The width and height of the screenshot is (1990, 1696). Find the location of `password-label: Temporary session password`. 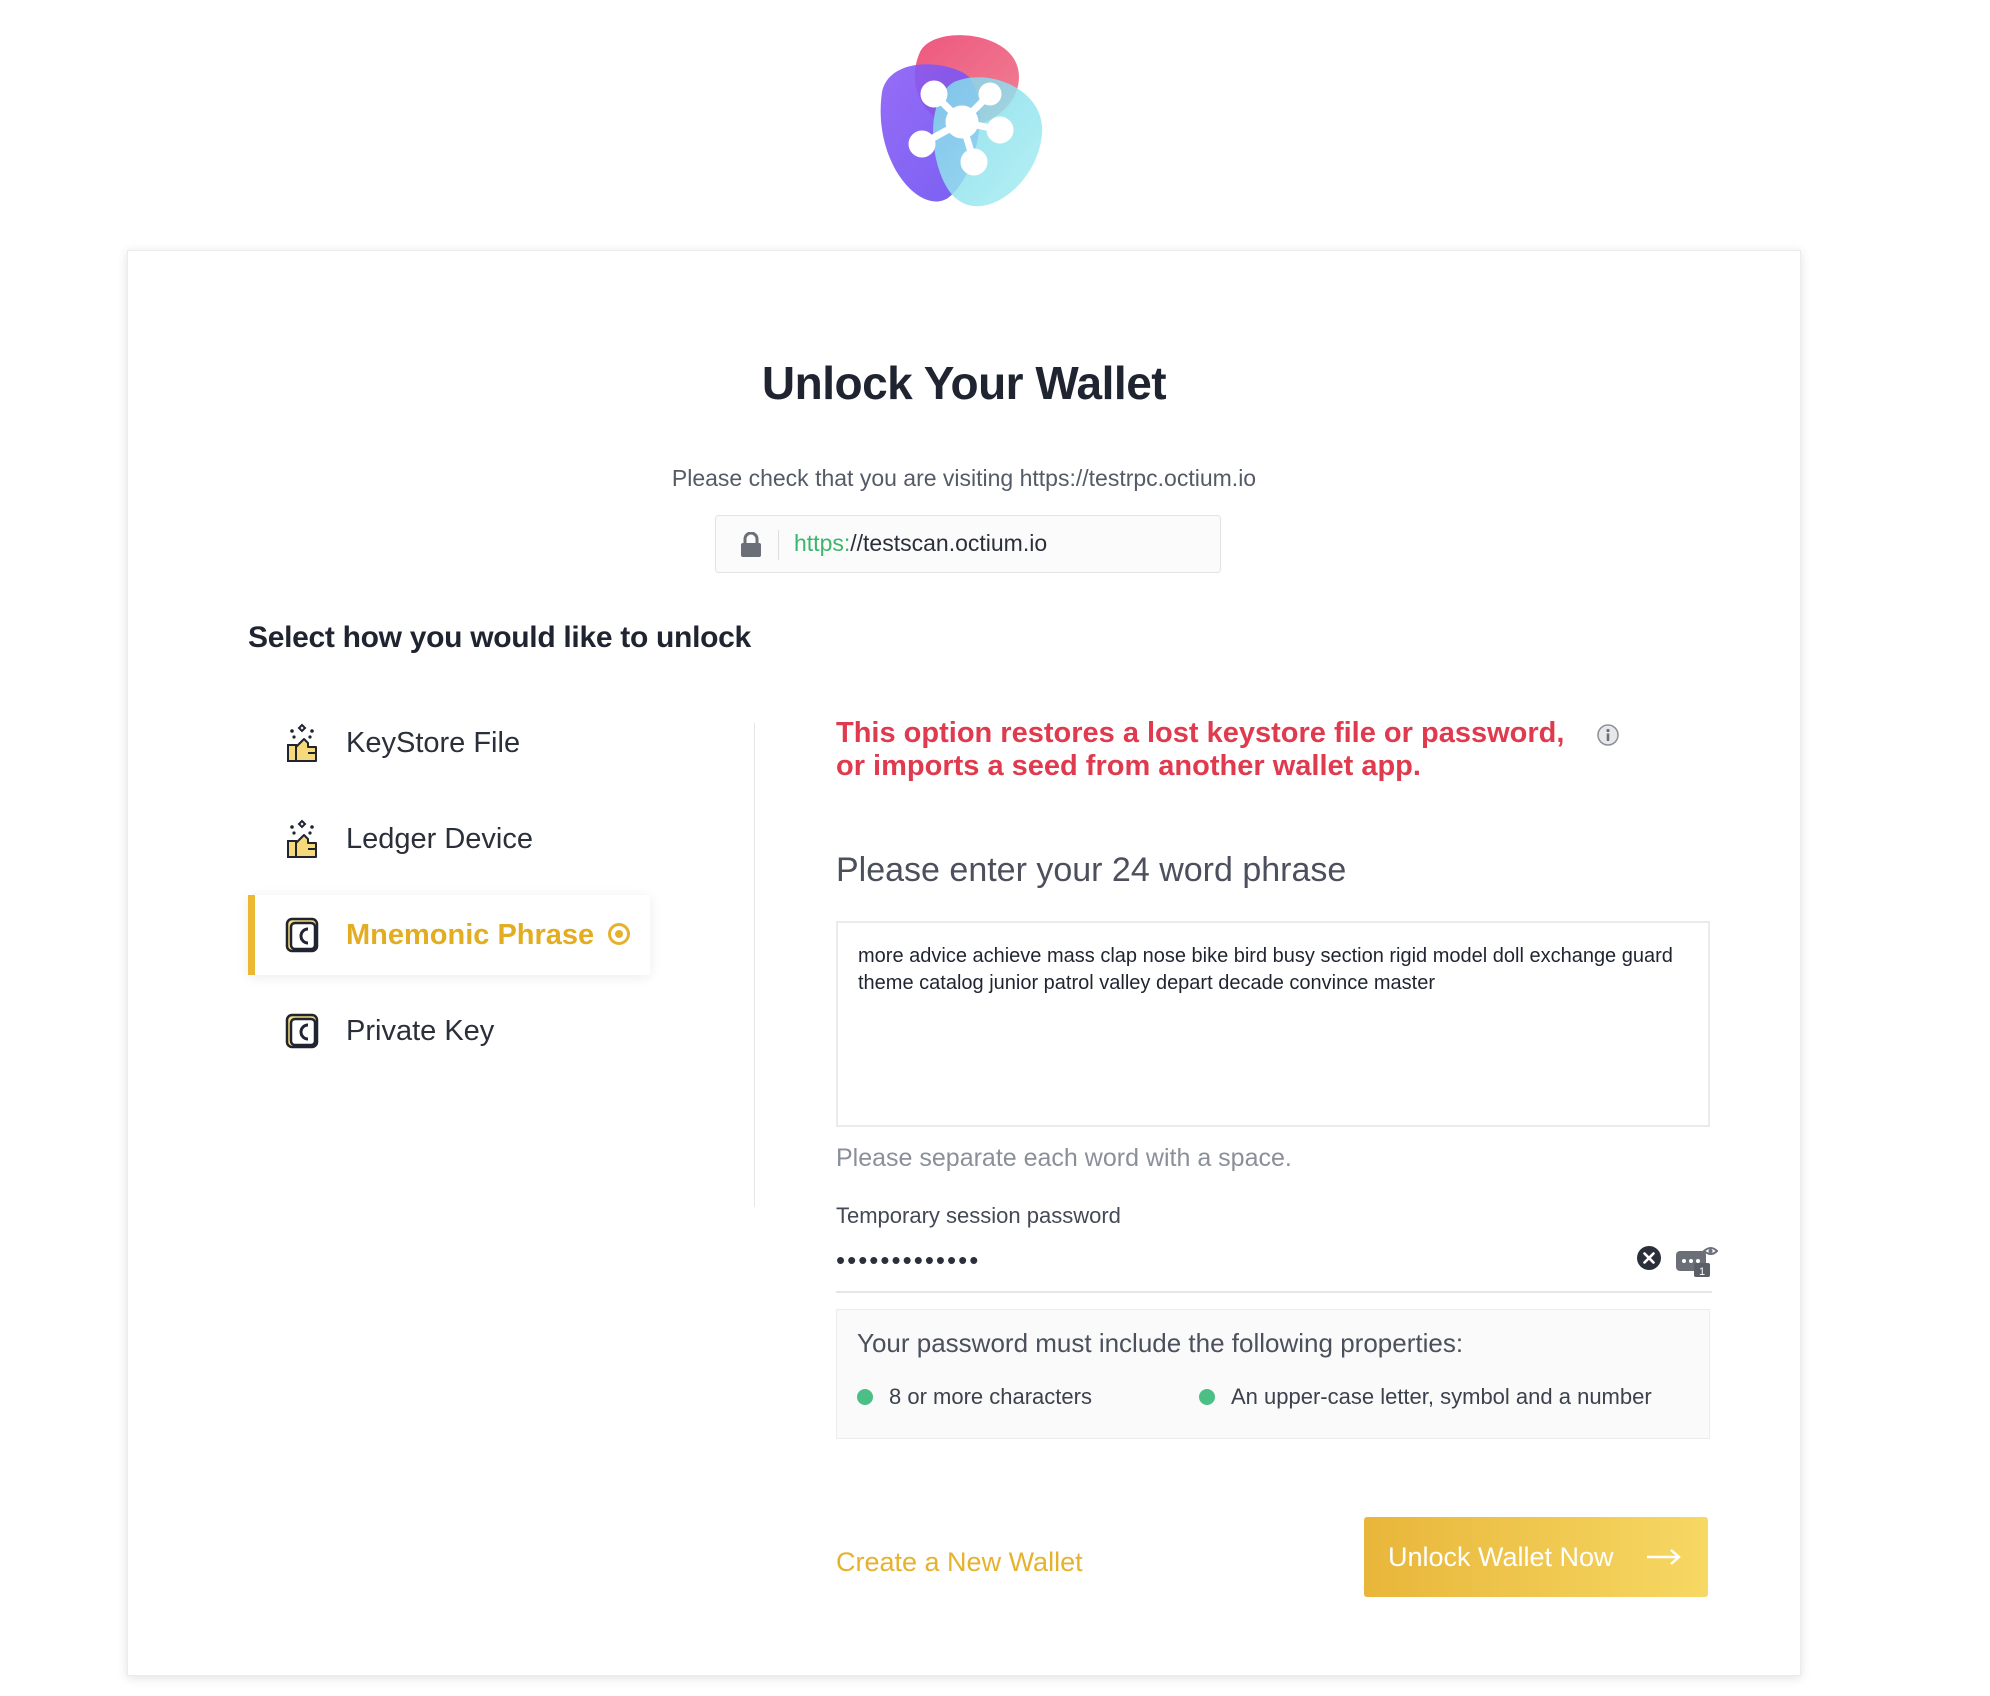

password-label: Temporary session password is located at coordinates (978, 1215).